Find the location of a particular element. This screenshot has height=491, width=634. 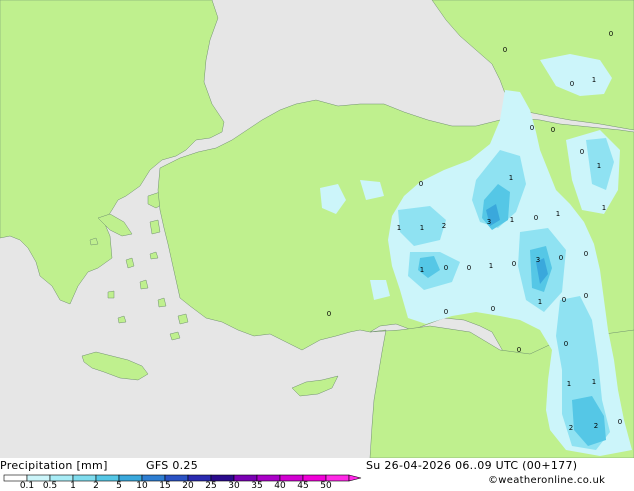

valid-time: Su 26-04-2026 06..09 UTC (00+177) is located at coordinates (472, 465).